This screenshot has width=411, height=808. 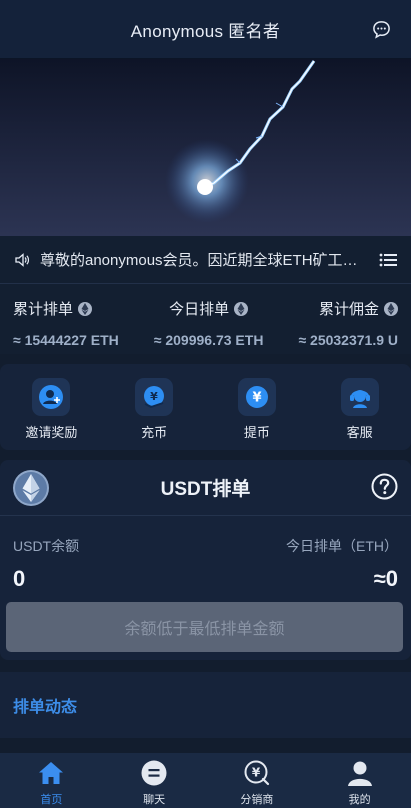 What do you see at coordinates (66, 340) in the screenshot?
I see `stat-value: ≈ 15444227 ETH` at bounding box center [66, 340].